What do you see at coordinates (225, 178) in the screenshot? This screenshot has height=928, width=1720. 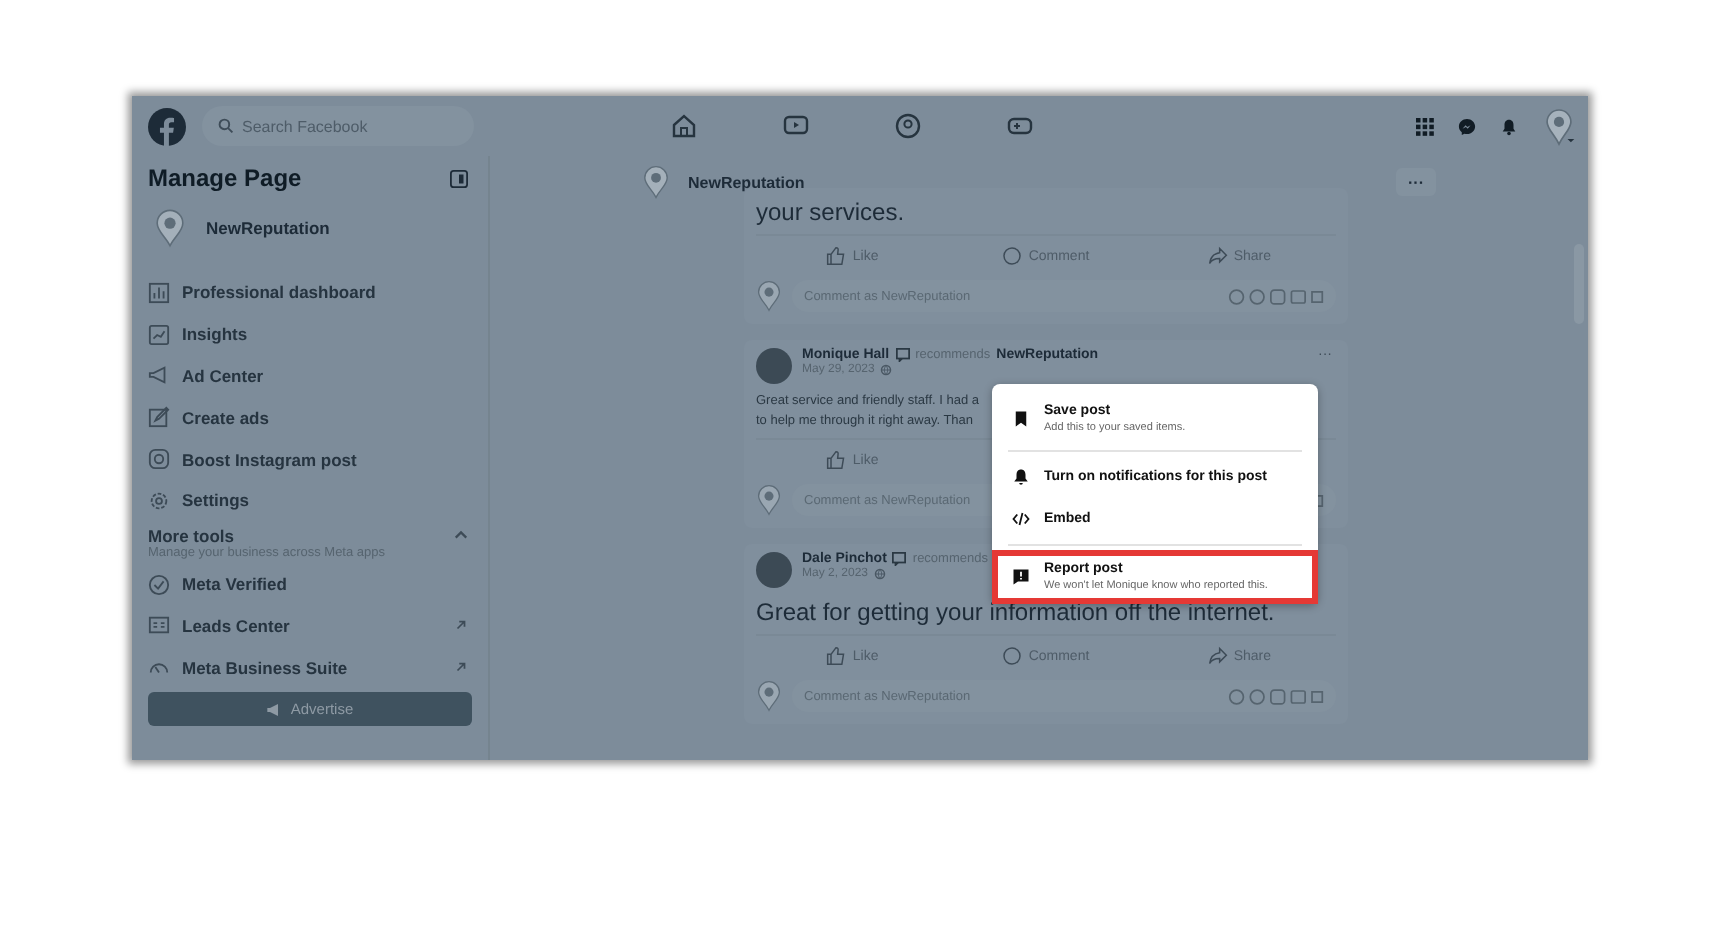 I see `sidebar-title: Manage Page` at bounding box center [225, 178].